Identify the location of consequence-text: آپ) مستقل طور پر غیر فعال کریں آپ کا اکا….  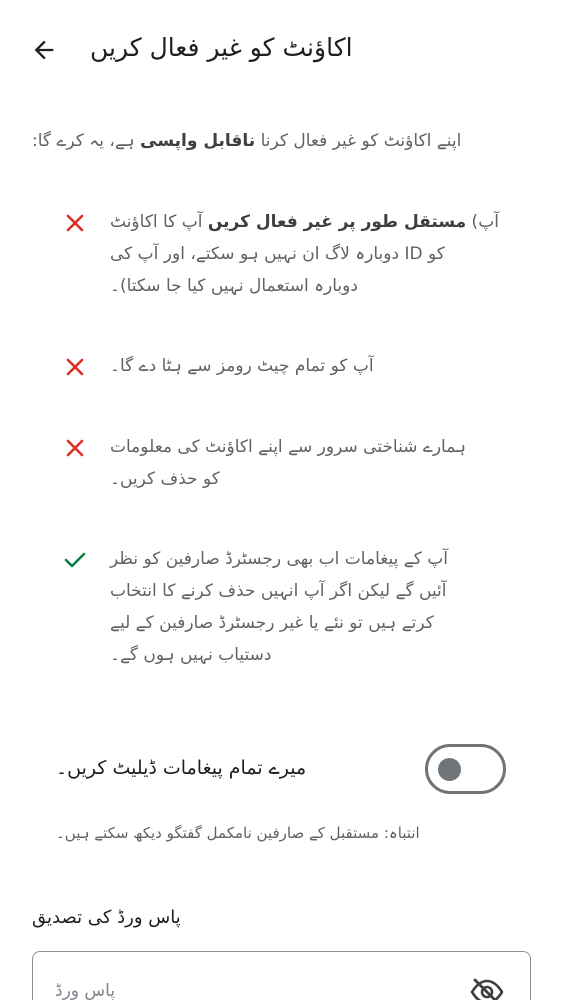
(310, 254).